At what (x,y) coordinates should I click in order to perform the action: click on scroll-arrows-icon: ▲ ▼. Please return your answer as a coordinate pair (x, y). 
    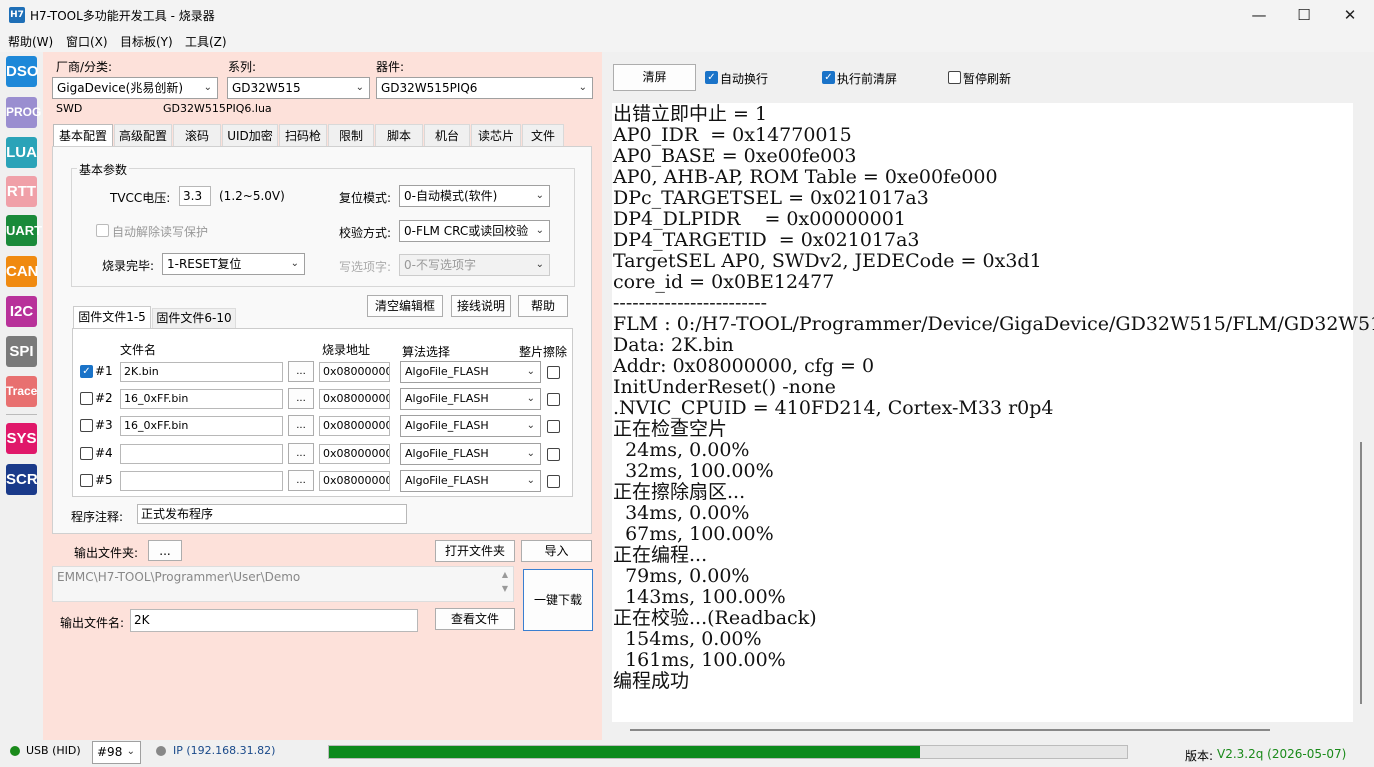
    Looking at the image, I should click on (505, 584).